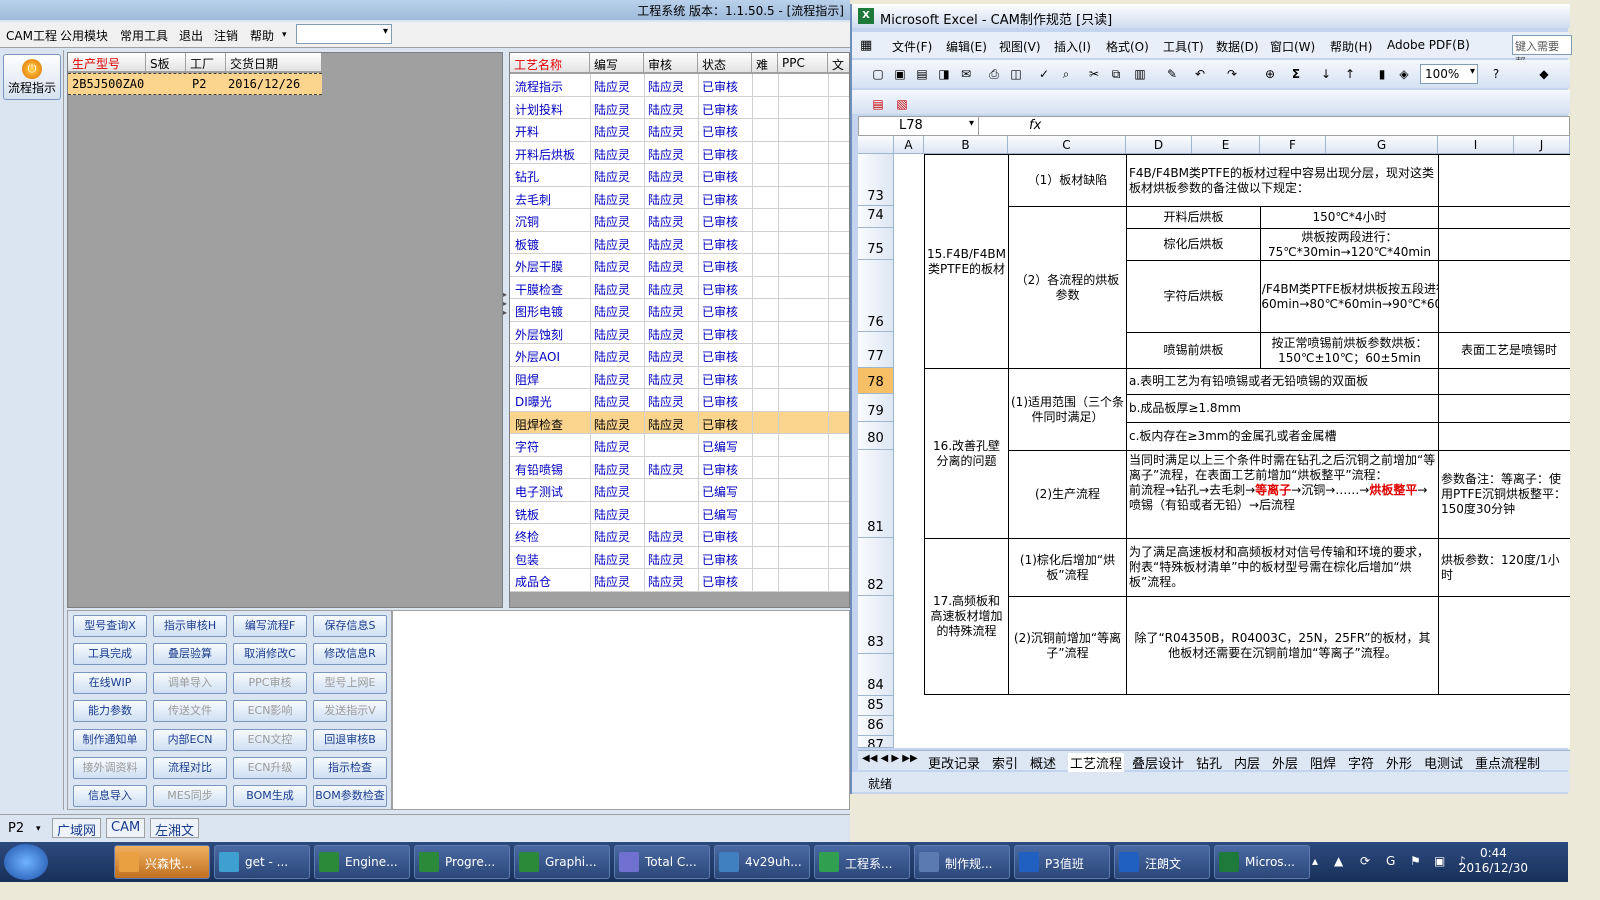  Describe the element at coordinates (876, 625) in the screenshot. I see `row-header-83: 83` at that location.